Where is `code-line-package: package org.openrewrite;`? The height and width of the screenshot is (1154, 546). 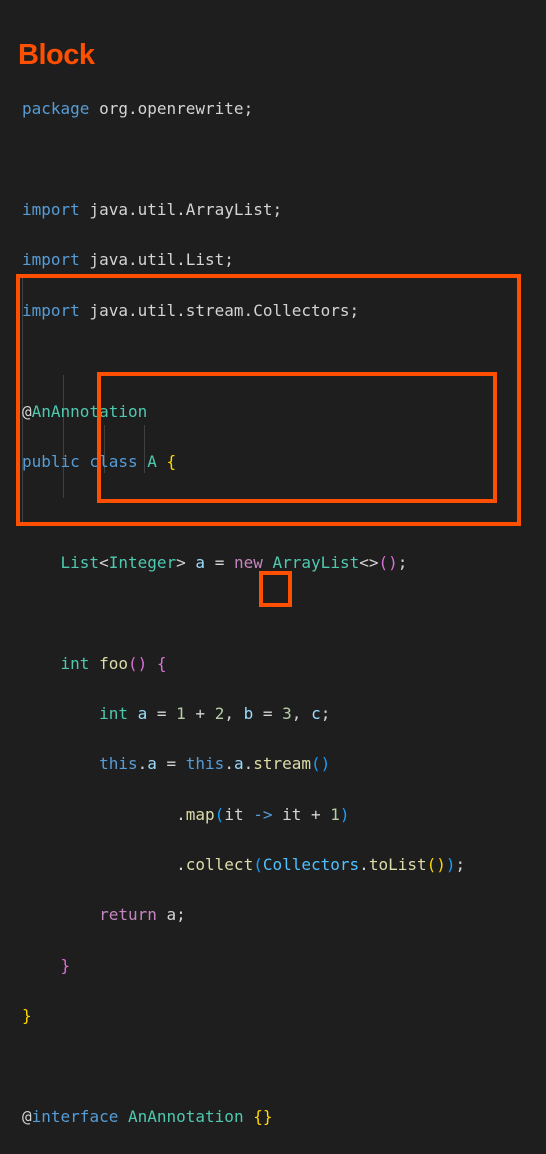 code-line-package: package org.openrewrite; is located at coordinates (138, 109).